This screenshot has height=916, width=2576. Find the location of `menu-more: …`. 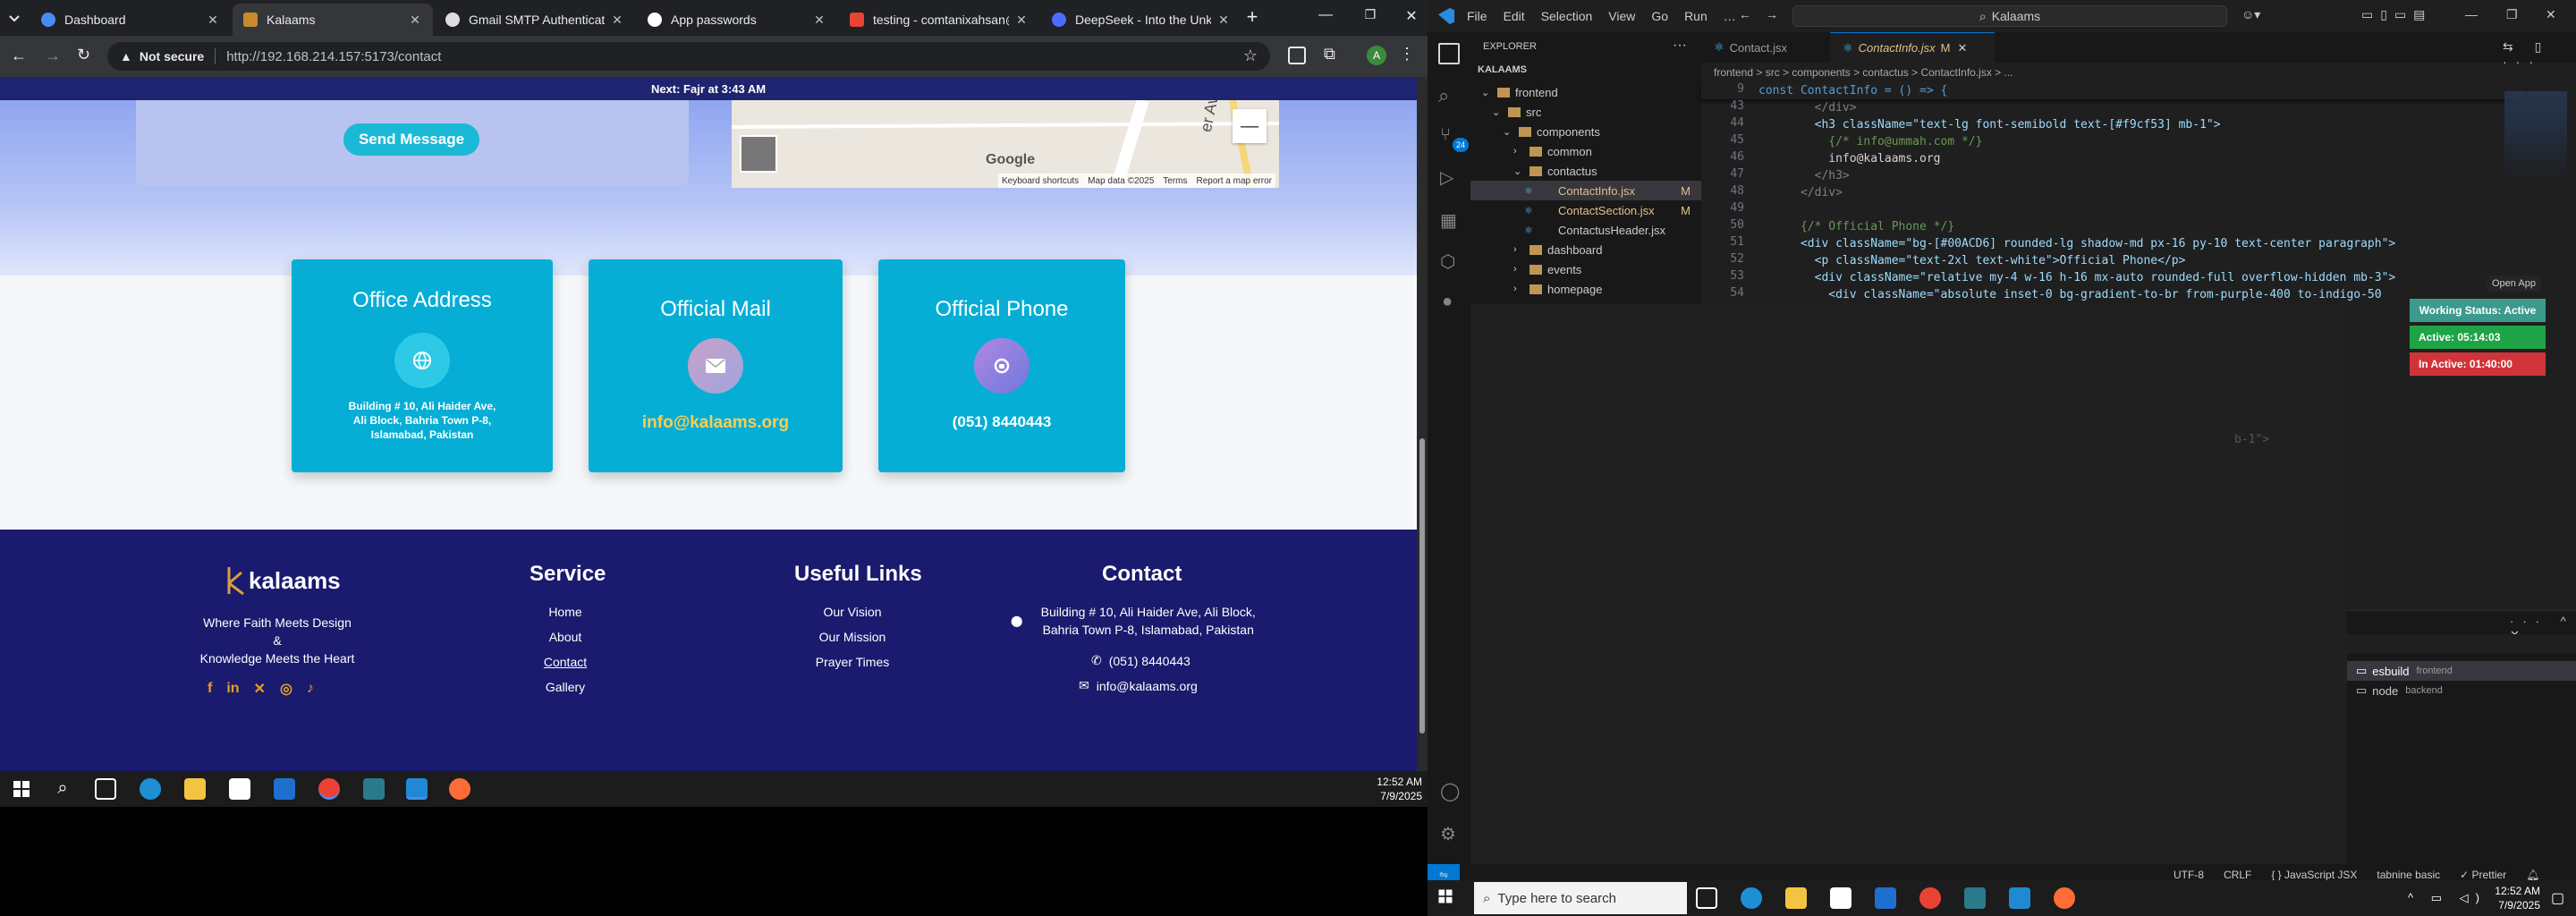

menu-more: … is located at coordinates (1730, 16).